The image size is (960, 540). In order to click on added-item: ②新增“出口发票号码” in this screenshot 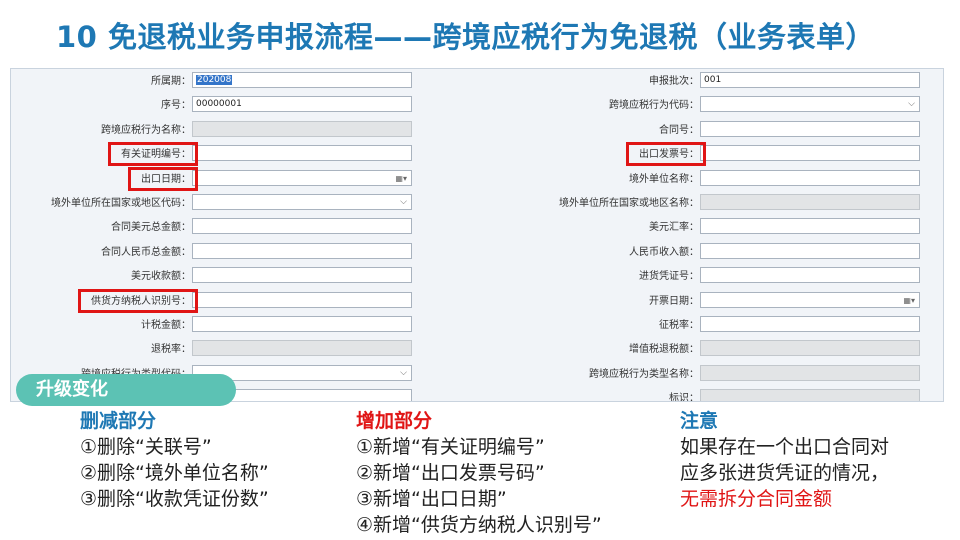, I will do `click(450, 473)`.